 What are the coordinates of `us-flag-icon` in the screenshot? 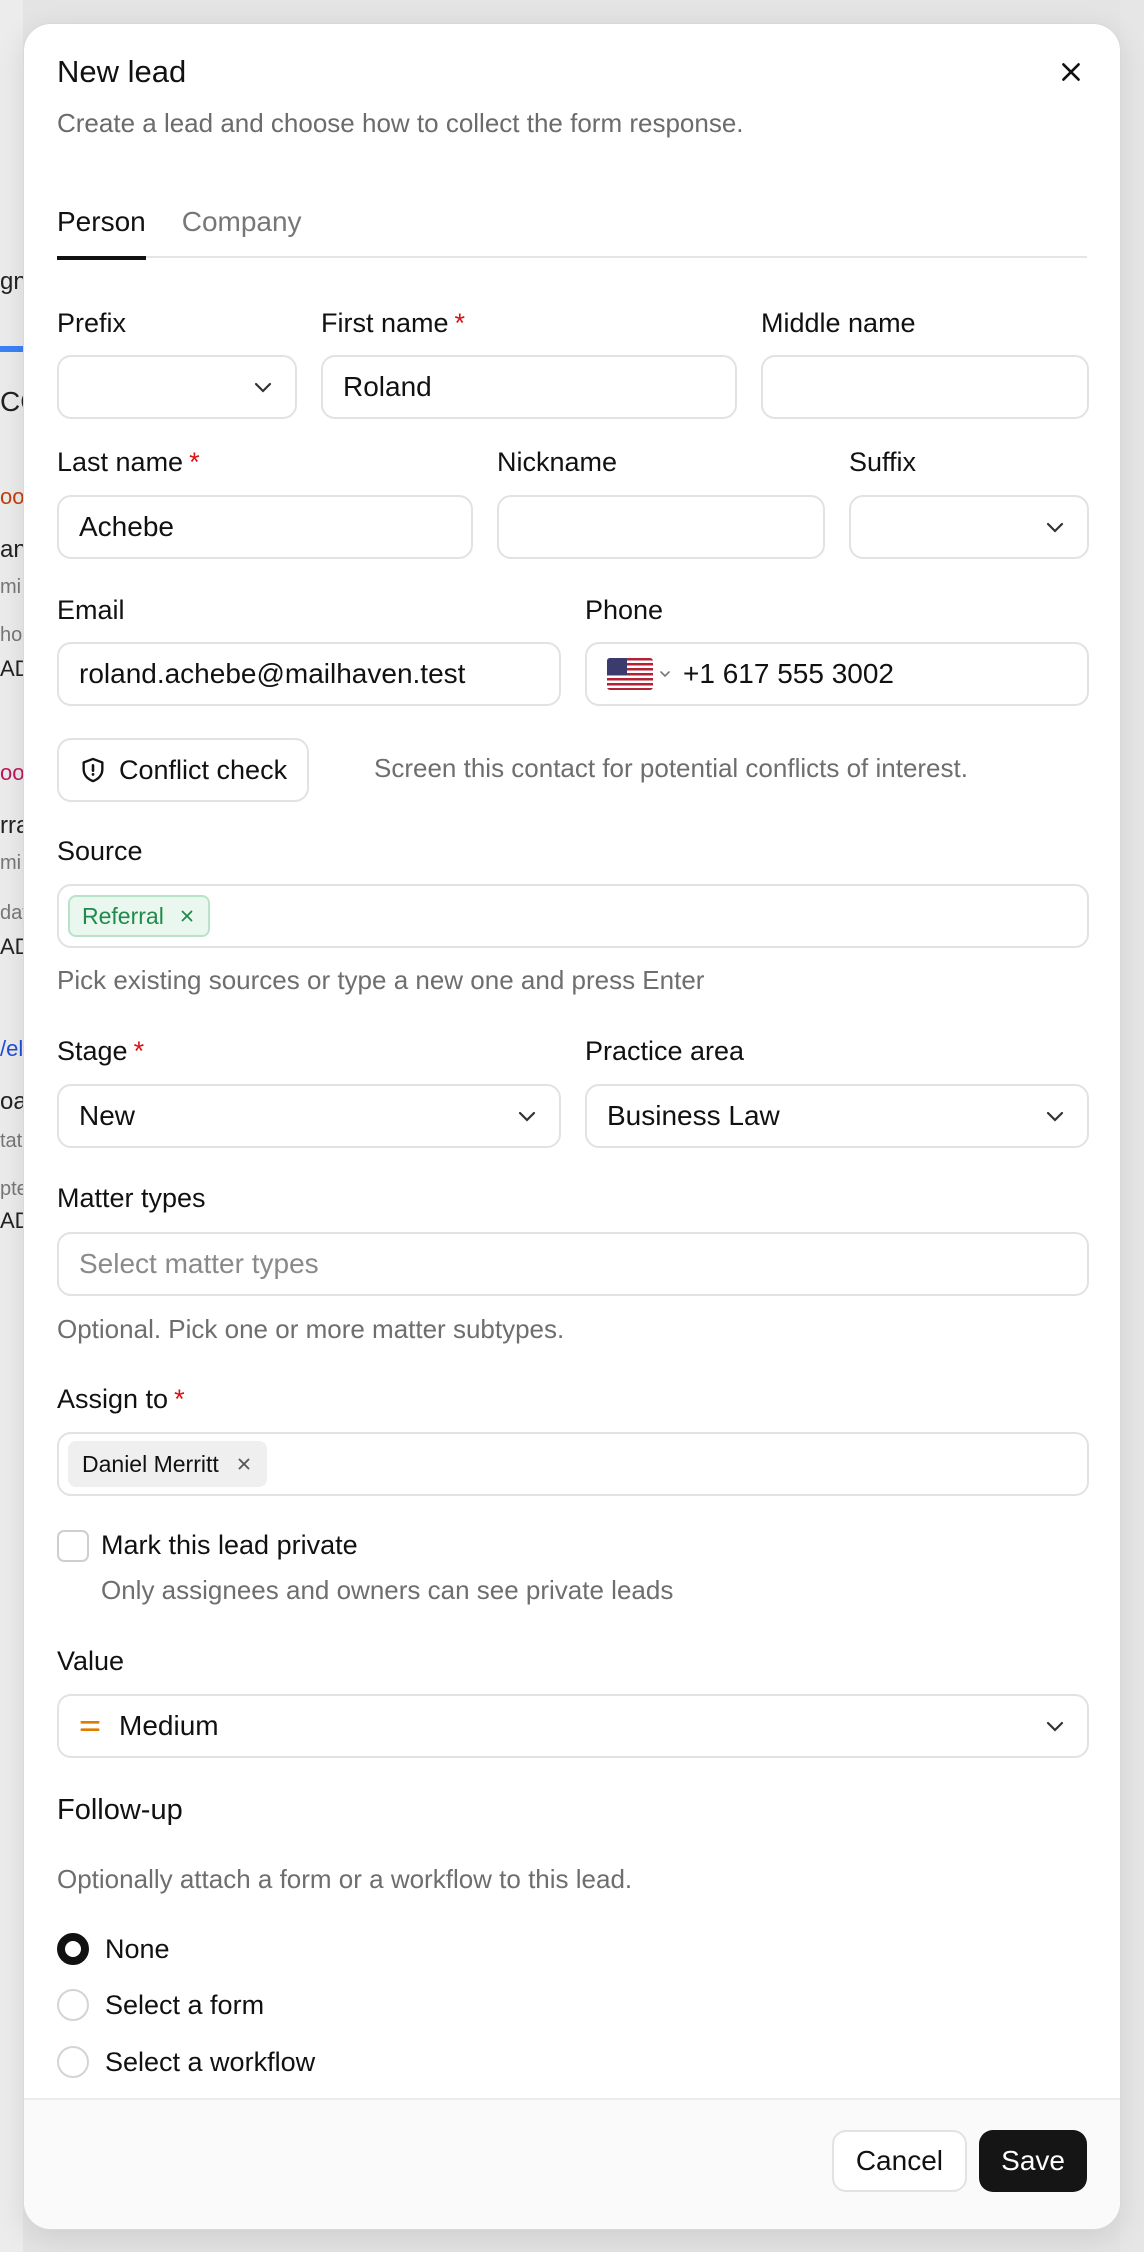 It's located at (630, 674).